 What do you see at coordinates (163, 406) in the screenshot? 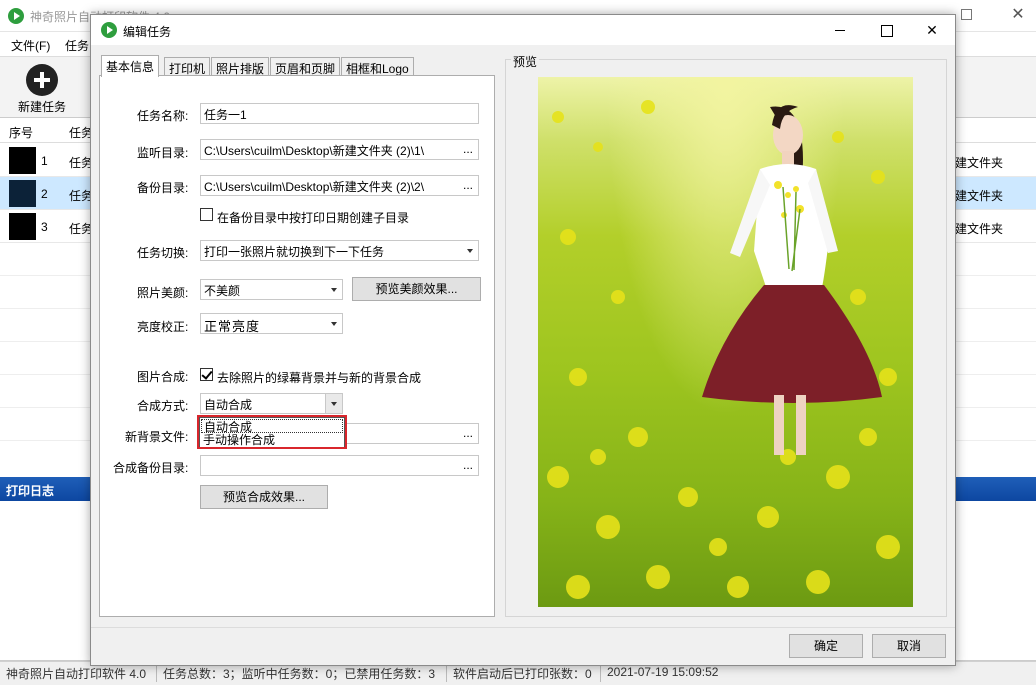
I see `compose-mode-label: 合成方式:` at bounding box center [163, 406].